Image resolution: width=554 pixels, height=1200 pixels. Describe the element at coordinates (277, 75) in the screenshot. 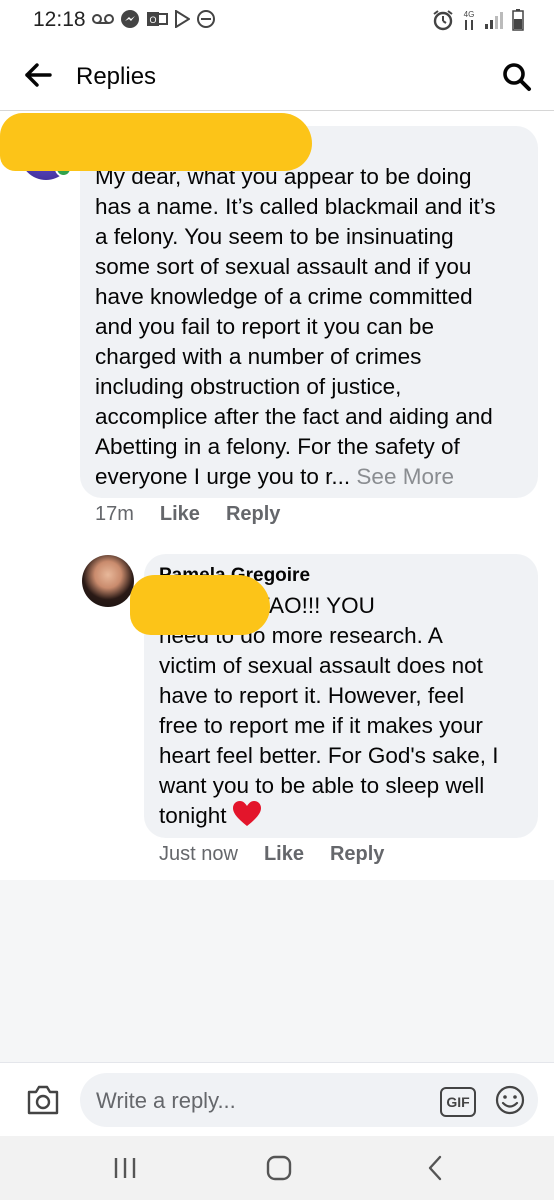

I see `app-header: Replies` at that location.